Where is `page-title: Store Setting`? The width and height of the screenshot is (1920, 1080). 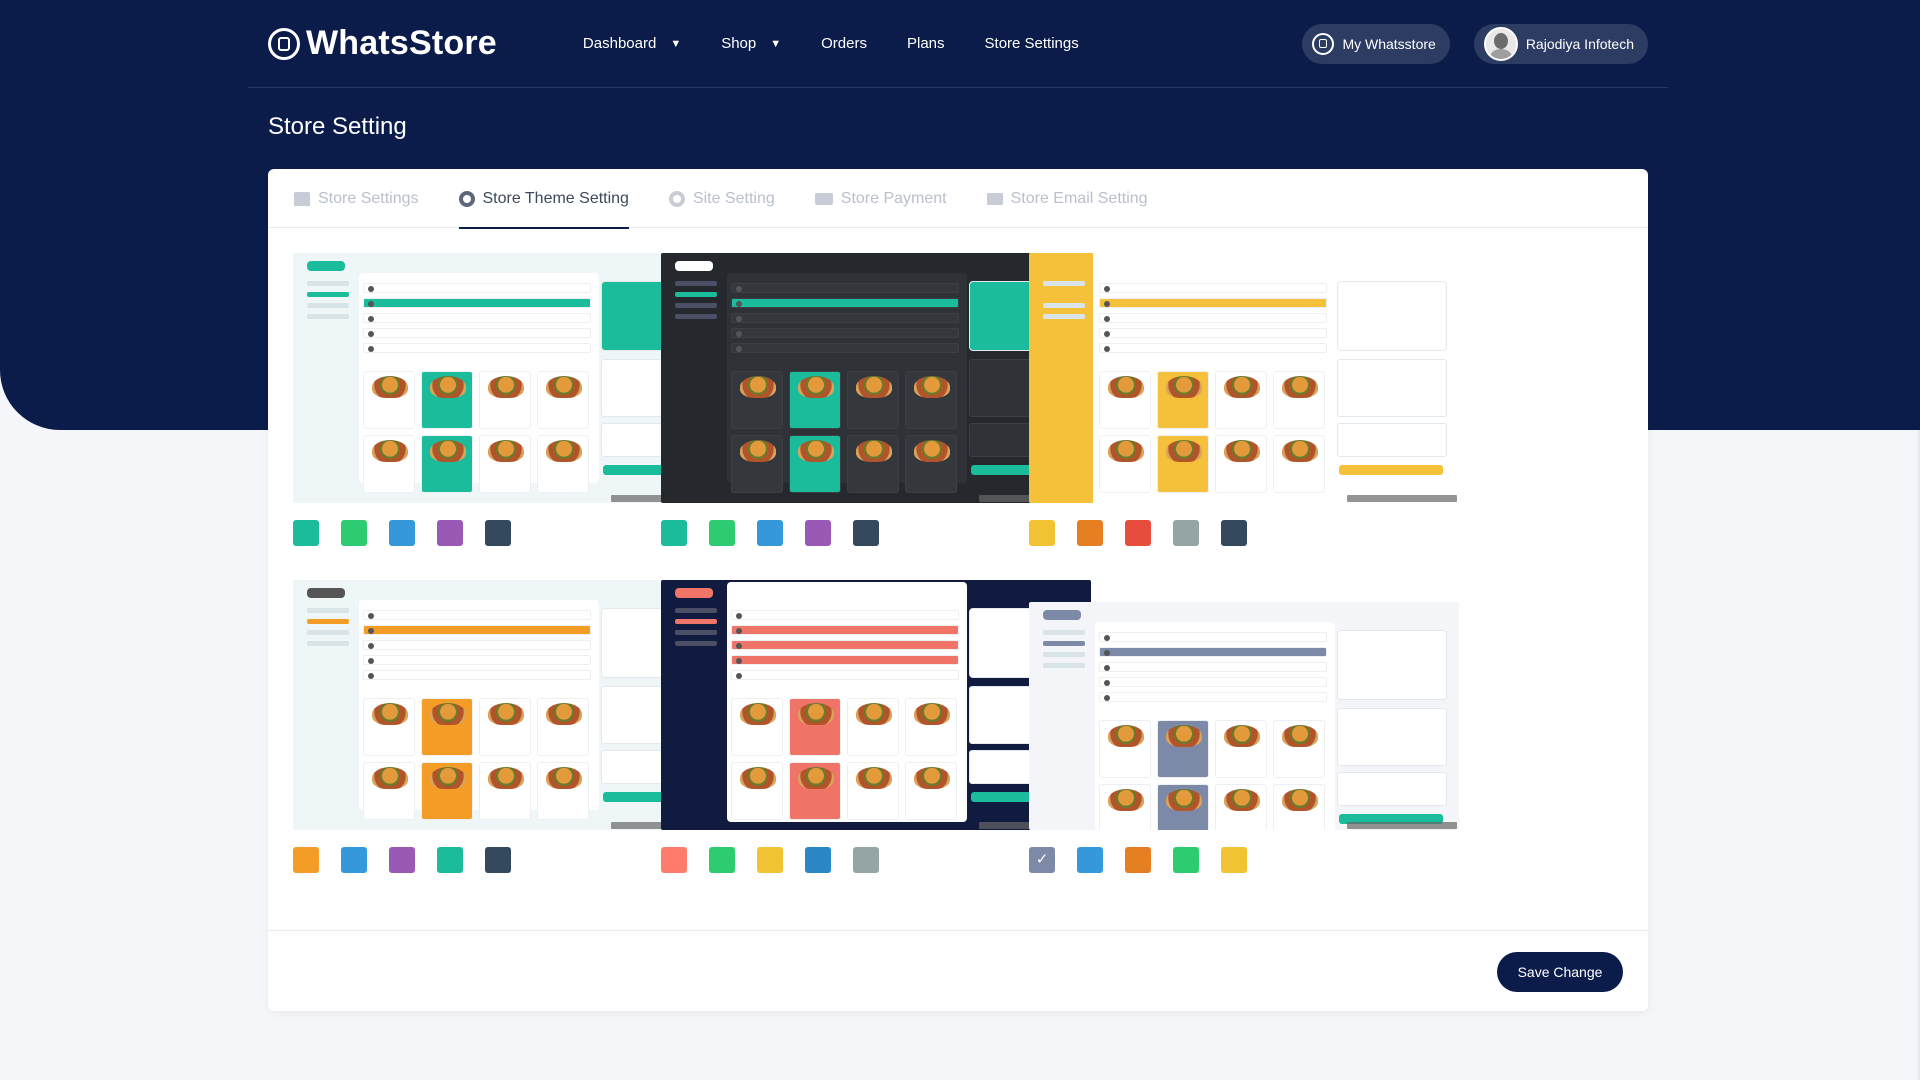
page-title: Store Setting is located at coordinates (337, 126).